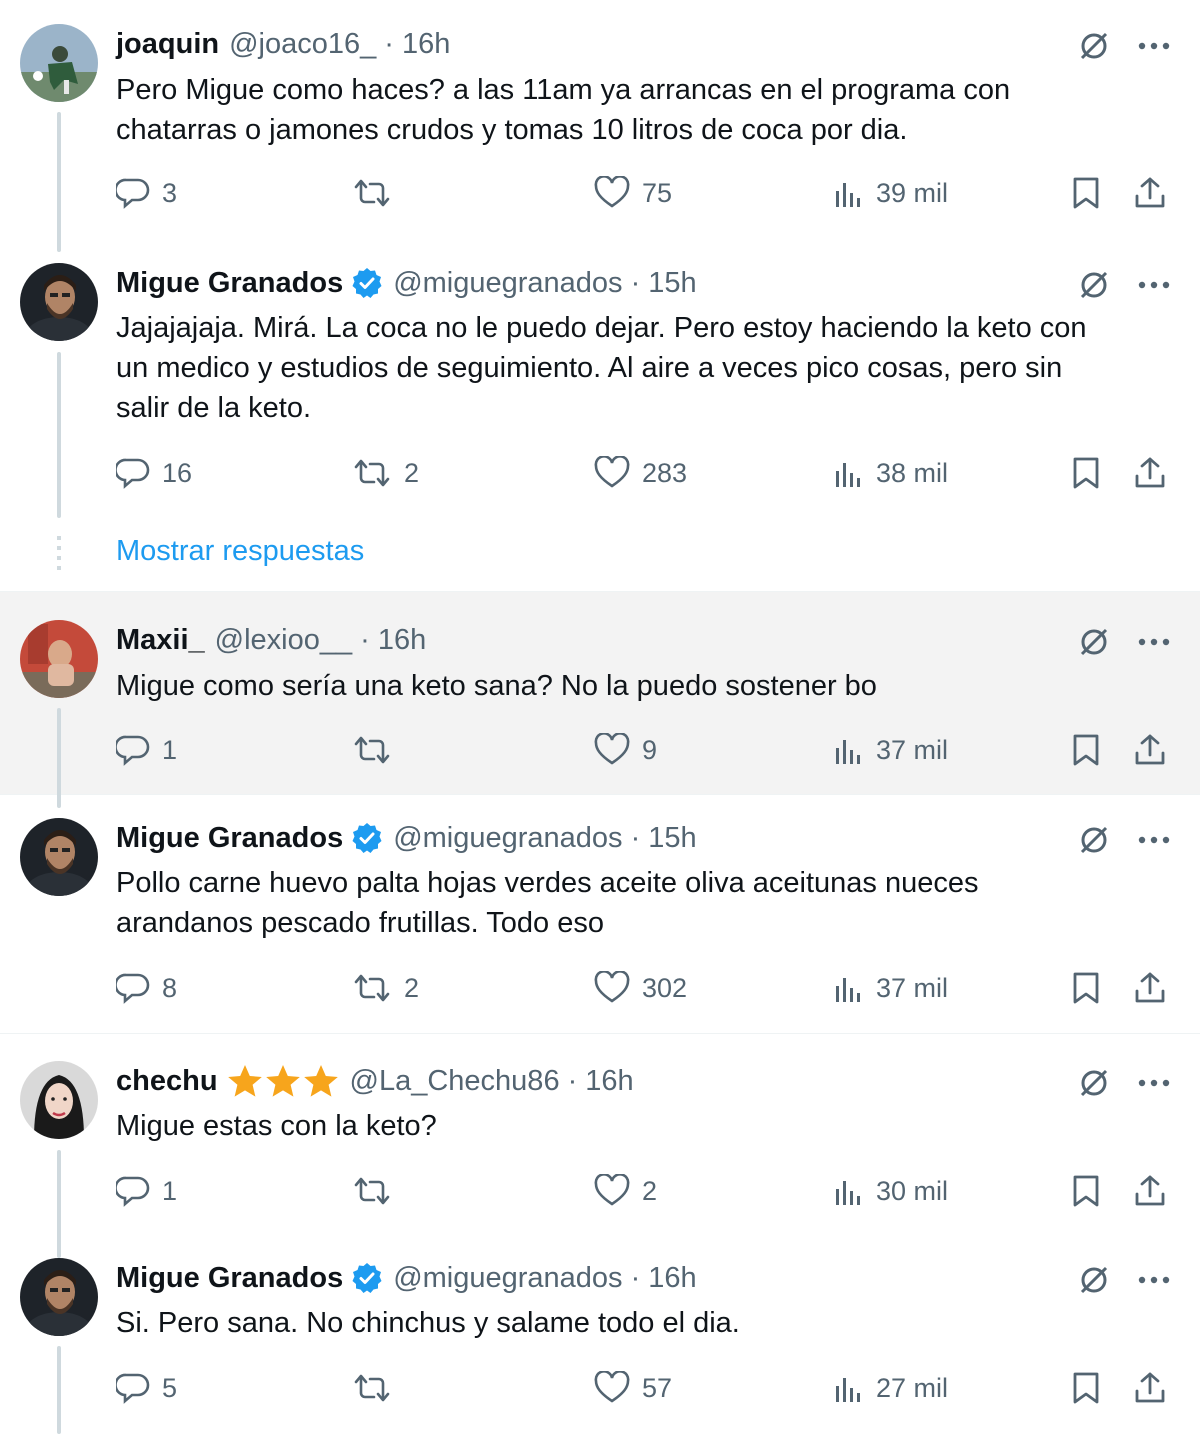  What do you see at coordinates (640, 988) in the screenshot?
I see `like-button: 302` at bounding box center [640, 988].